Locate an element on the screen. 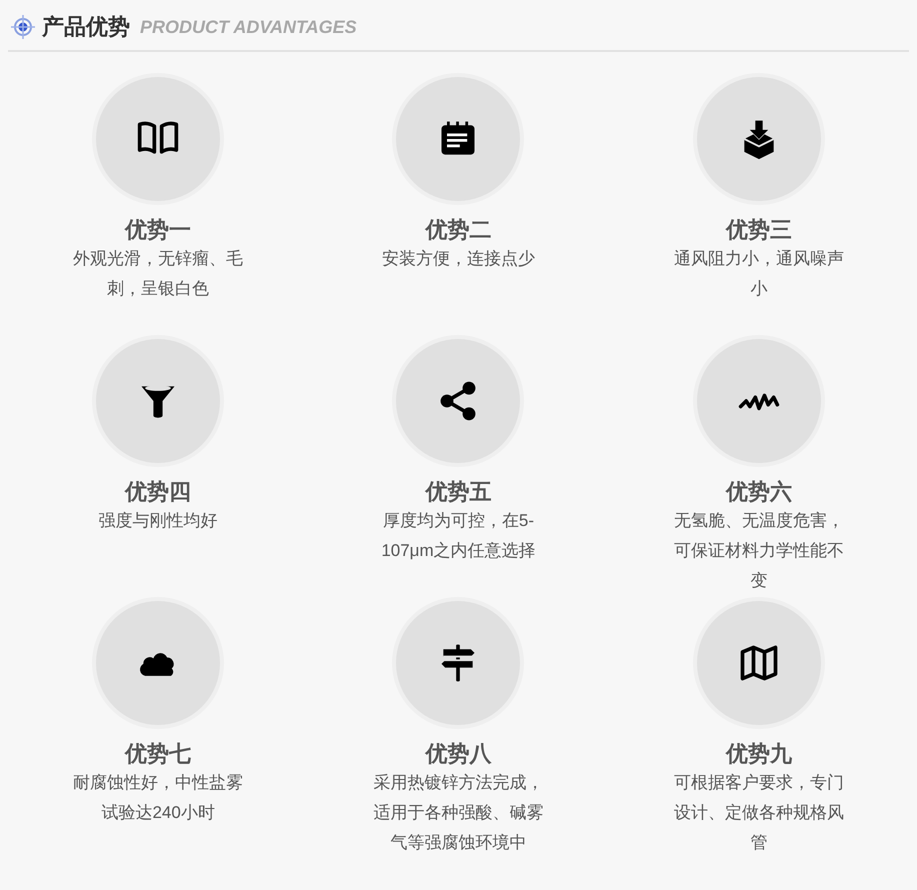 The height and width of the screenshot is (890, 917). advantage-title: 优势八 is located at coordinates (458, 754).